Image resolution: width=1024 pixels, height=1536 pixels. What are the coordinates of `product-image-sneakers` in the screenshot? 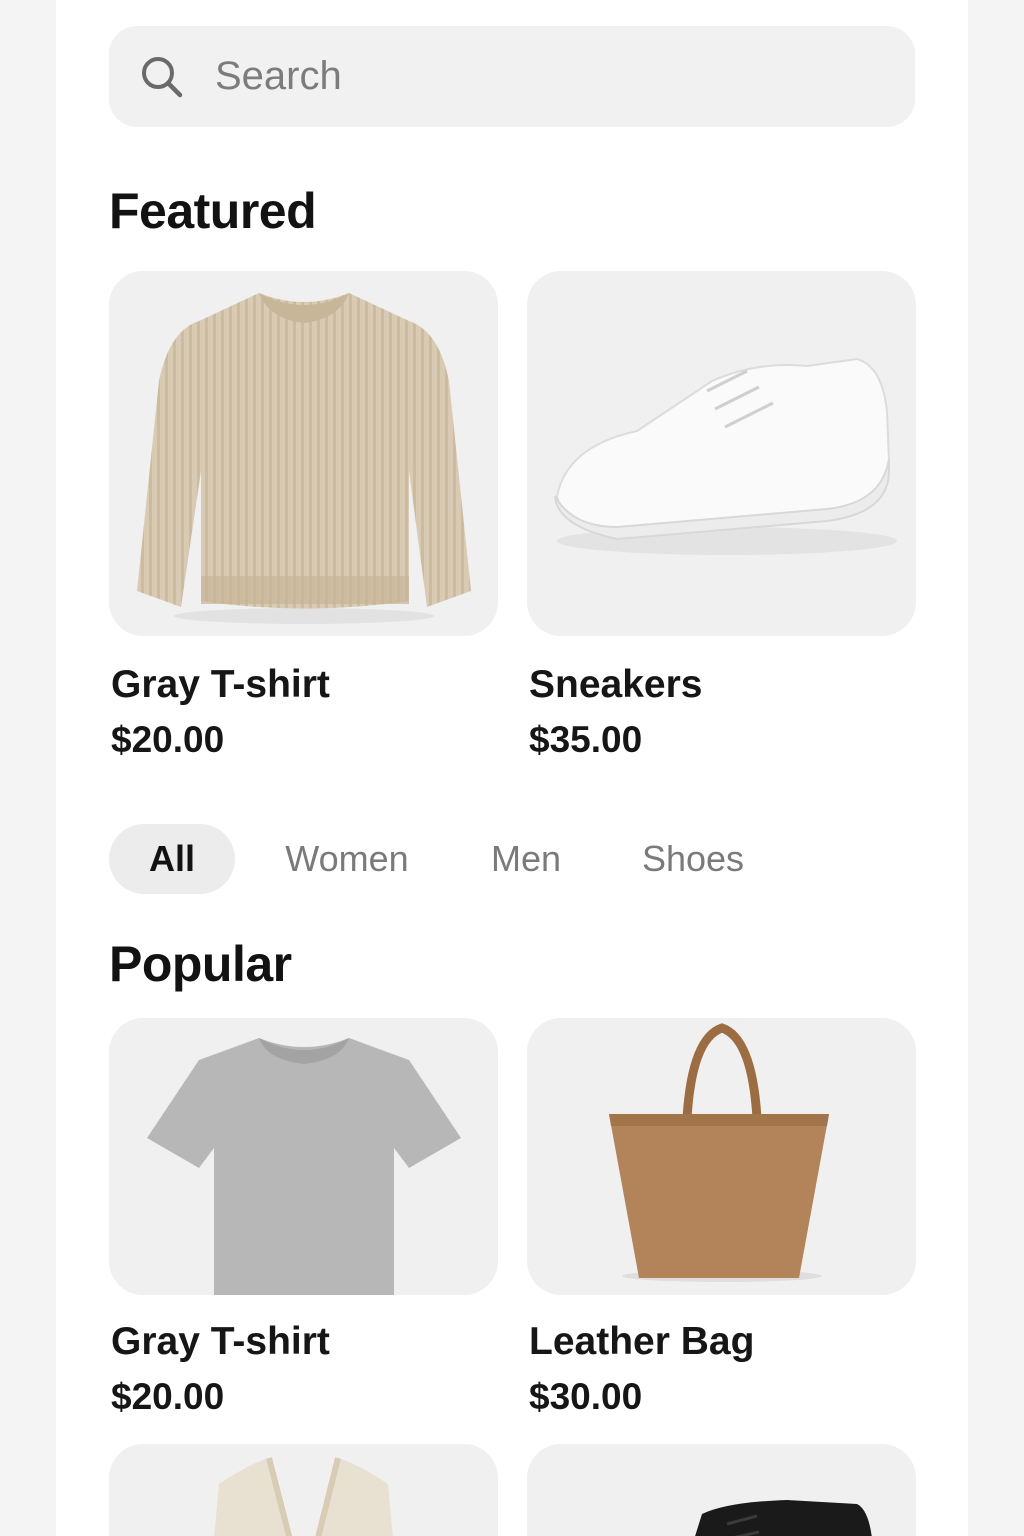 It's located at (721, 453).